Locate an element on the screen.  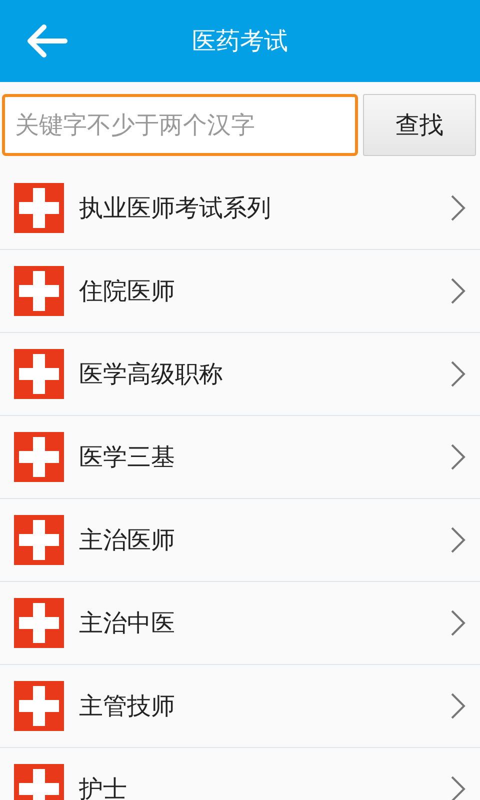
page-title: 医药考试 is located at coordinates (240, 41).